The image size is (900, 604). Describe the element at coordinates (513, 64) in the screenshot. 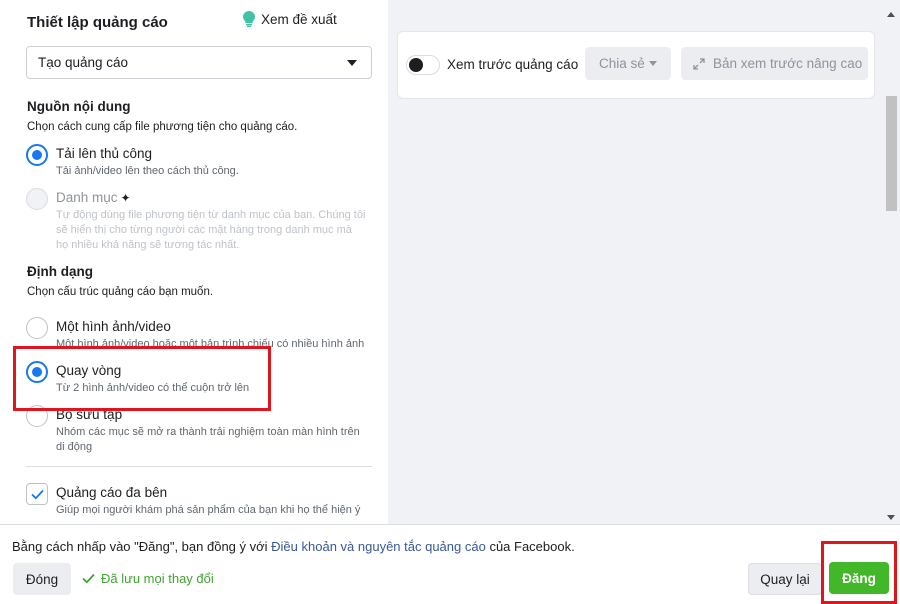

I see `preview-toggle-label: Xem trước quảng cáo` at that location.